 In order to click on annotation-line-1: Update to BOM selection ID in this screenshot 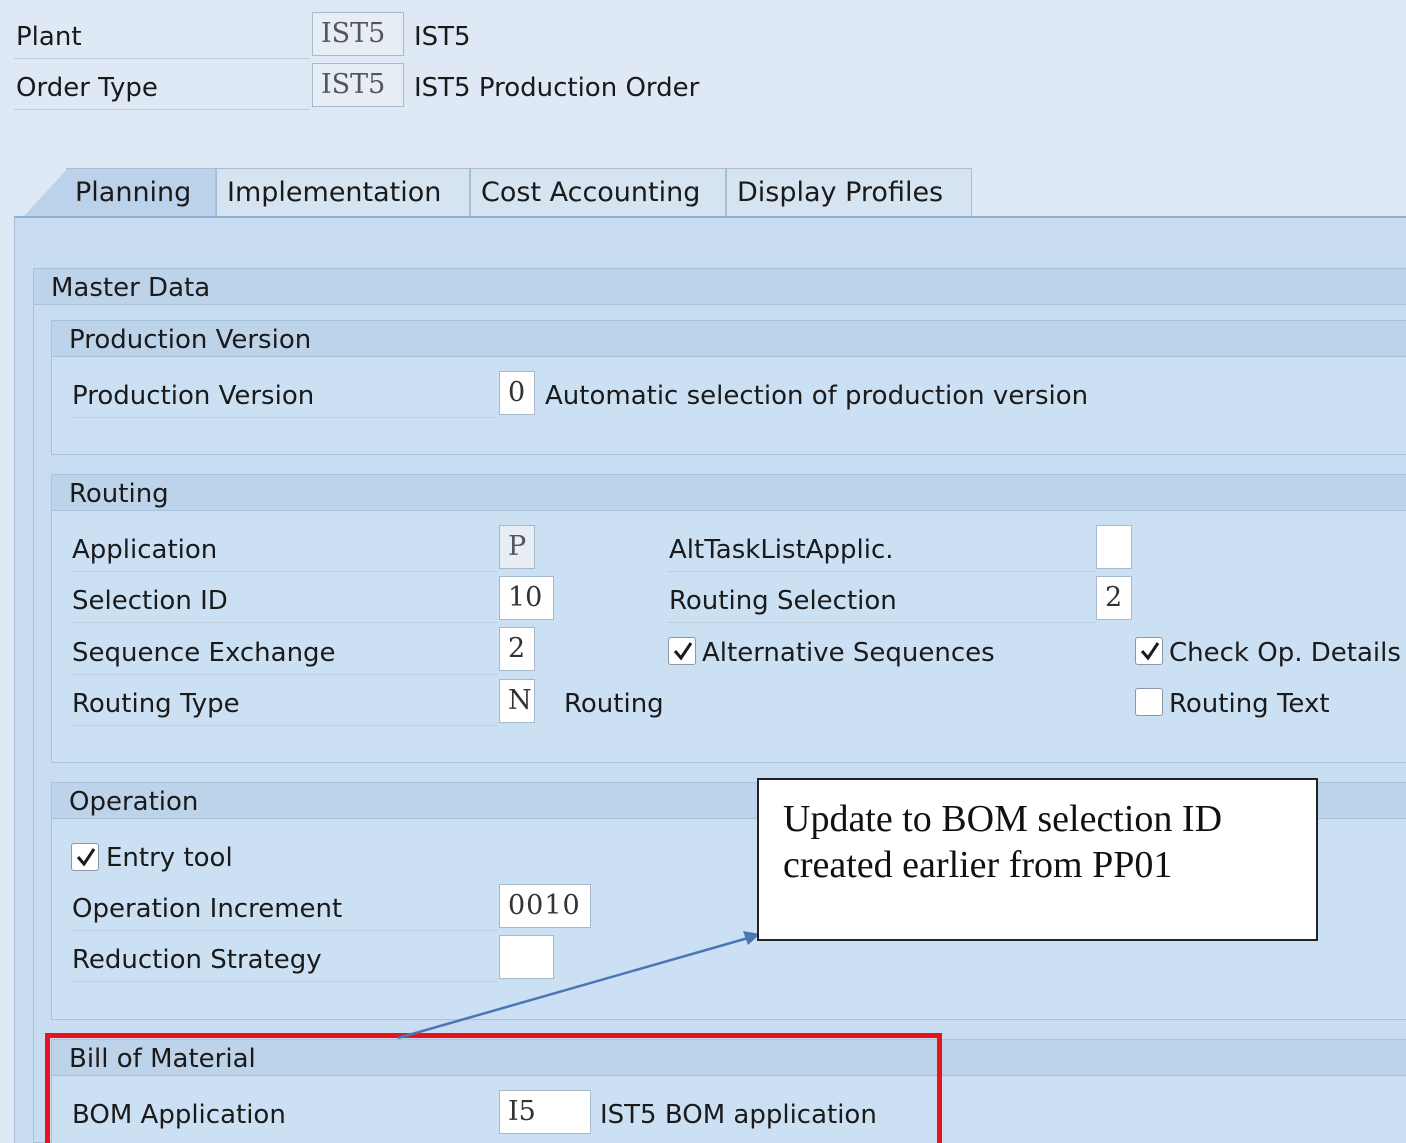, I will do `click(1003, 819)`.